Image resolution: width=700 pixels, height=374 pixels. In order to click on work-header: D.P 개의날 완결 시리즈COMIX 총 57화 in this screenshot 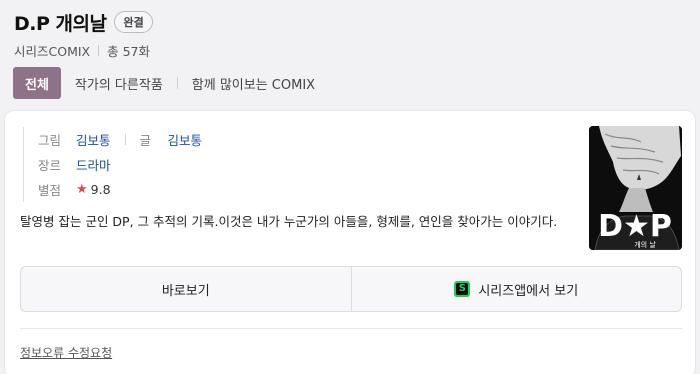, I will do `click(354, 34)`.